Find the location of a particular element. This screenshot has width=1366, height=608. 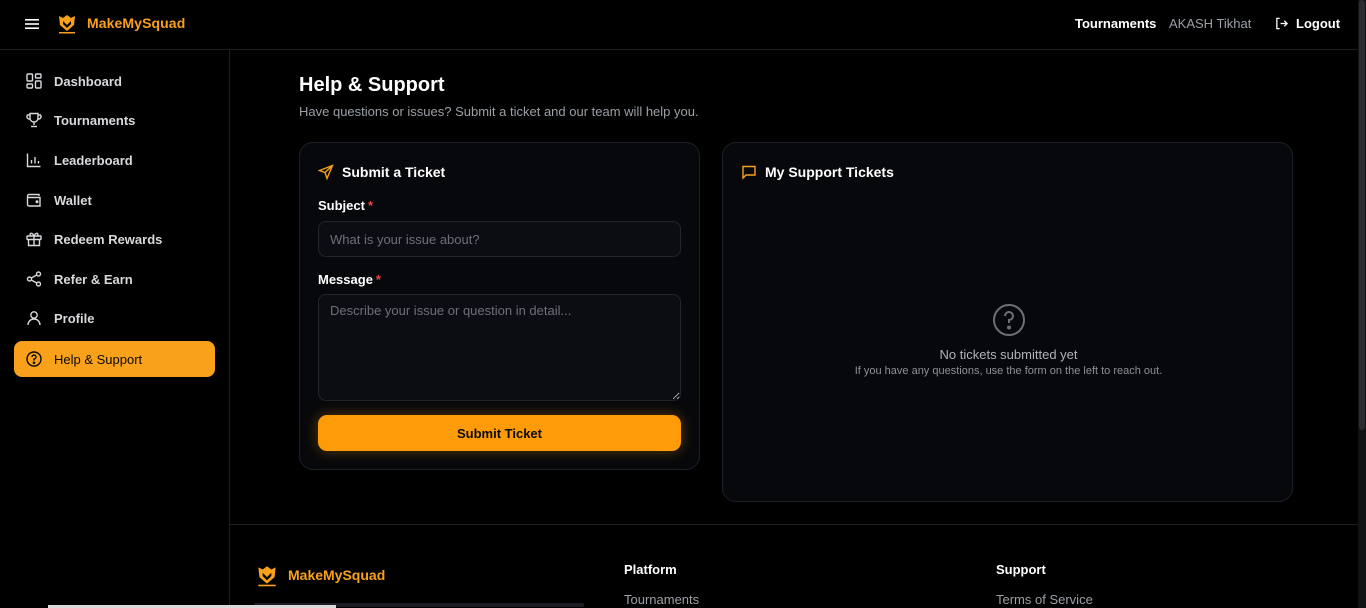

sidebar-item-profile: Profile is located at coordinates (114, 318).